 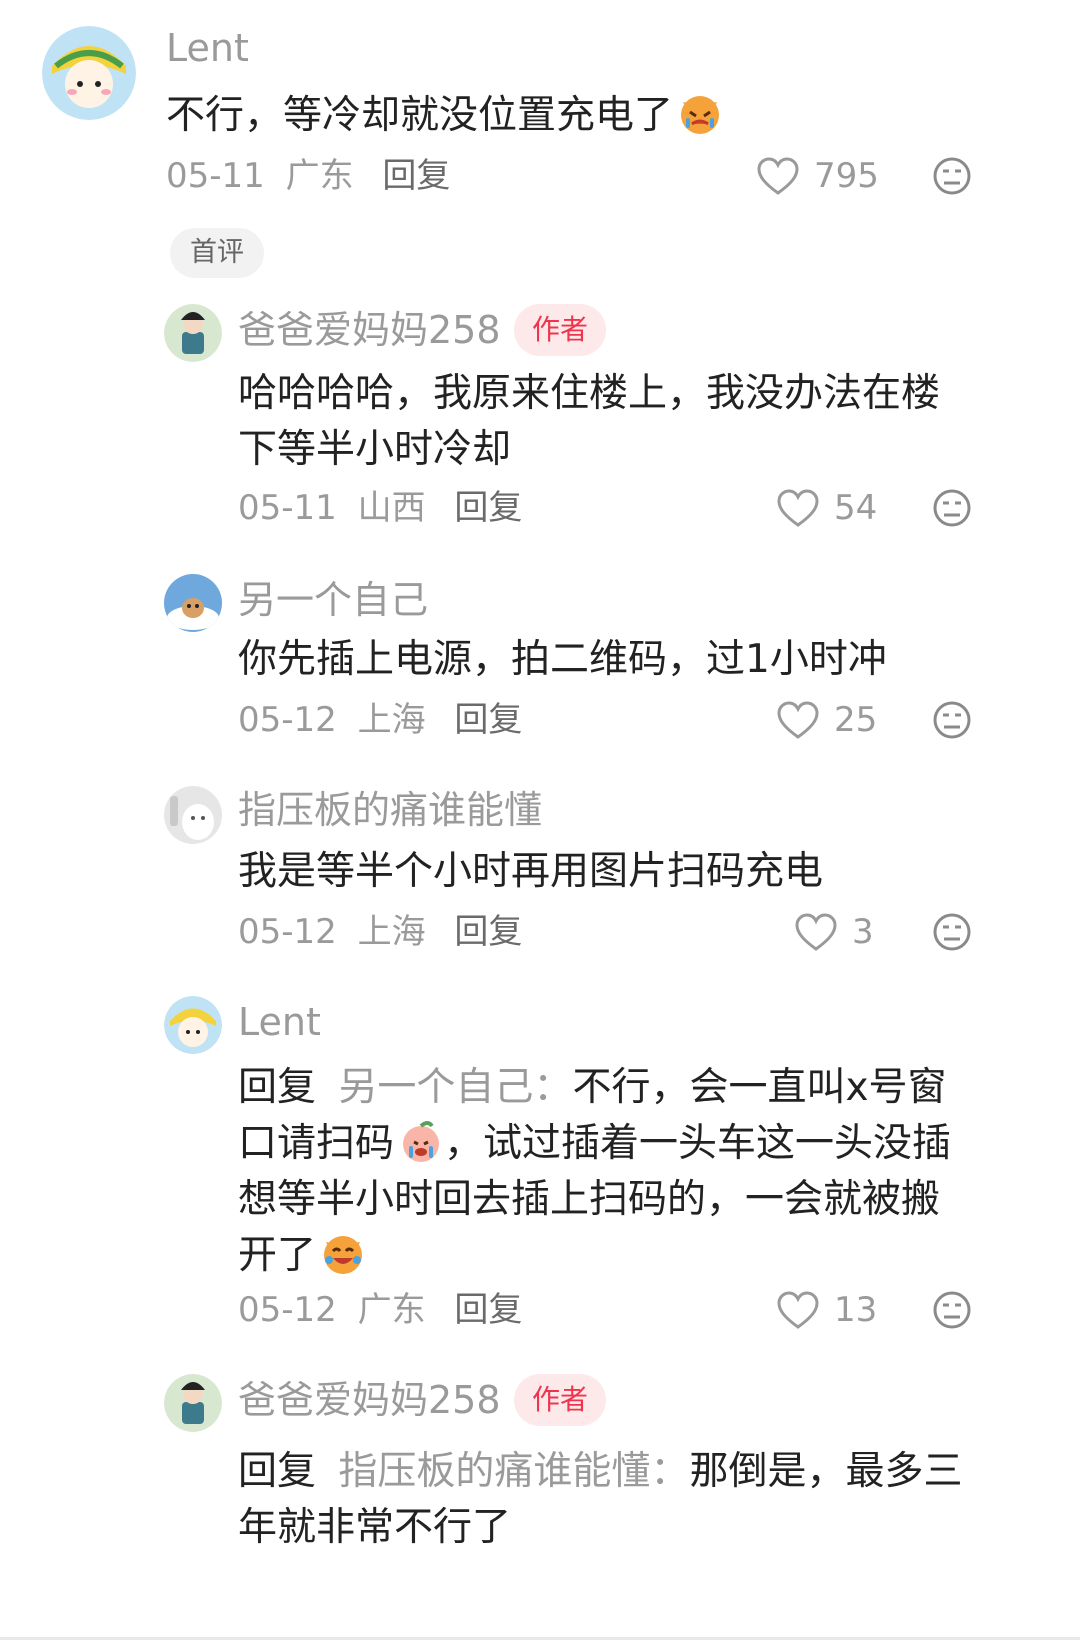 I want to click on like-count: 795, so click(x=846, y=176).